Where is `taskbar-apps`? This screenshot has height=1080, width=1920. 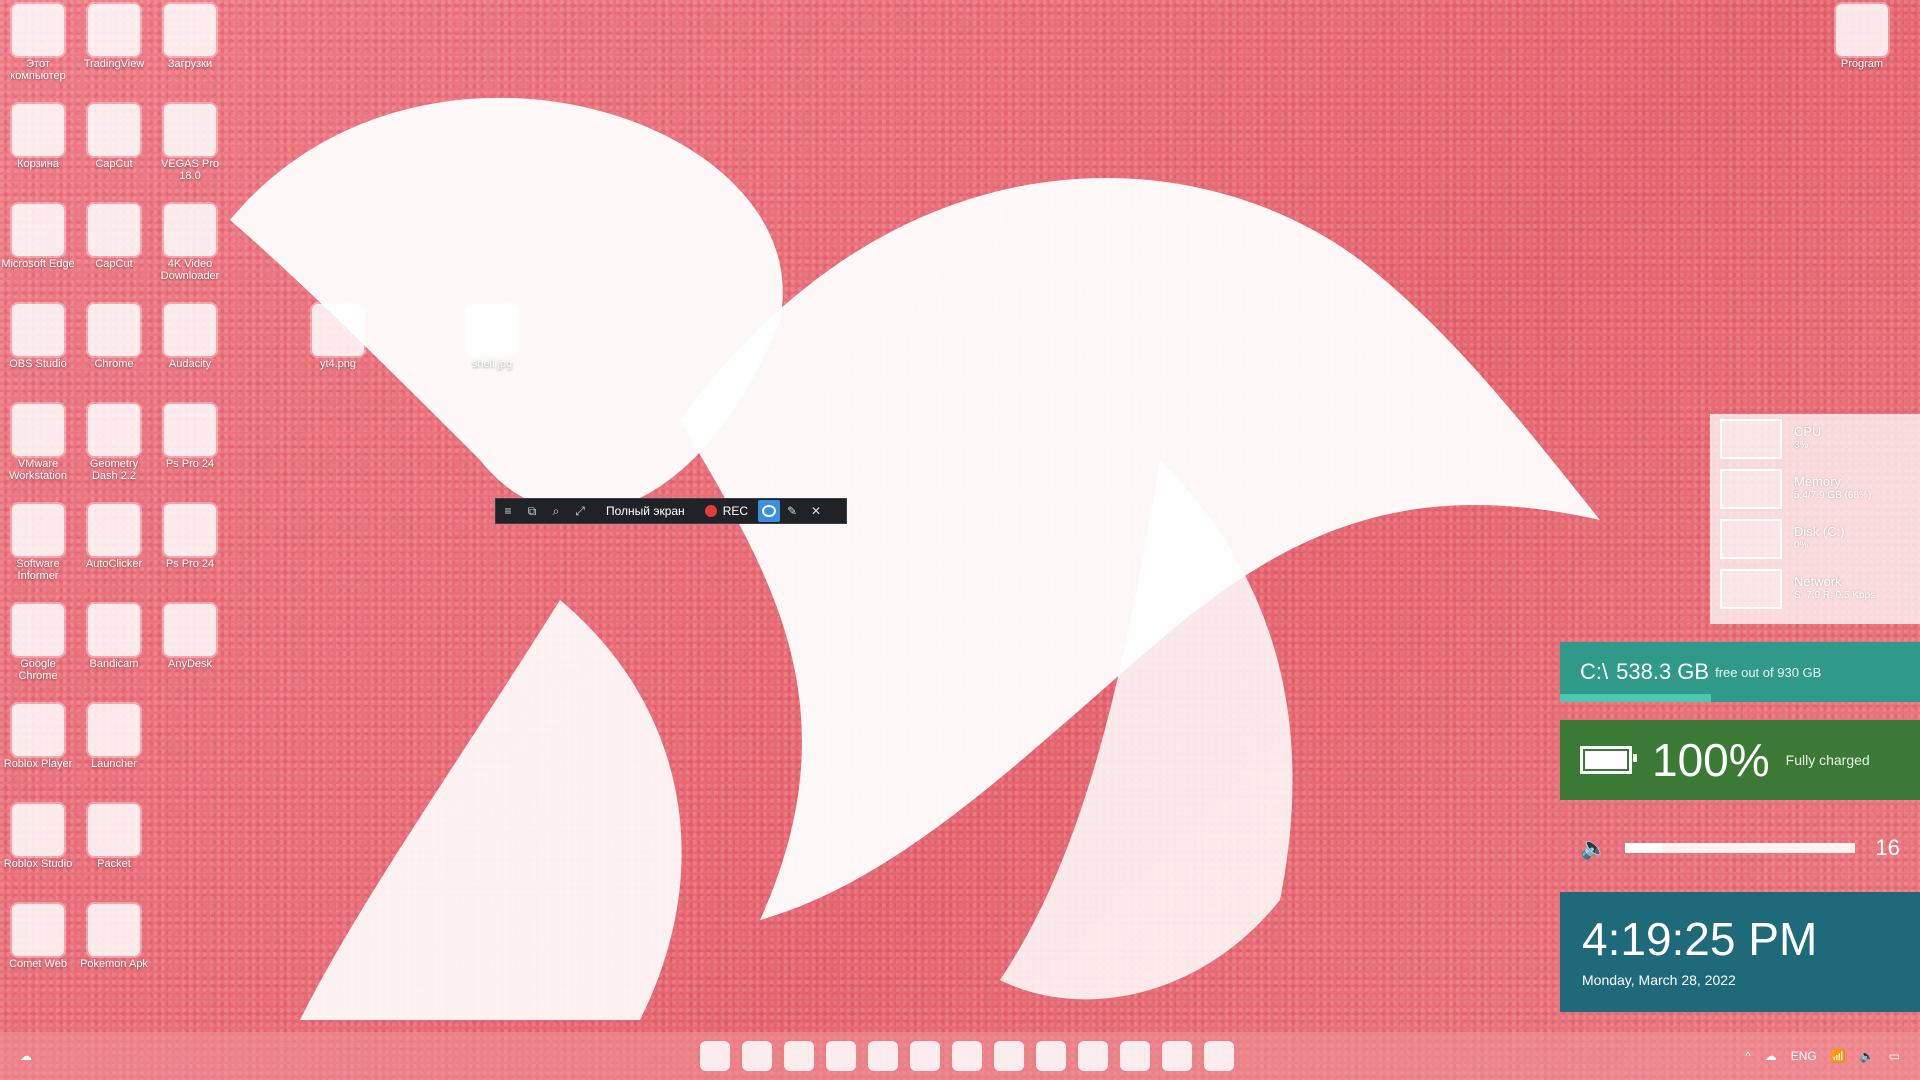
taskbar-apps is located at coordinates (967, 1056).